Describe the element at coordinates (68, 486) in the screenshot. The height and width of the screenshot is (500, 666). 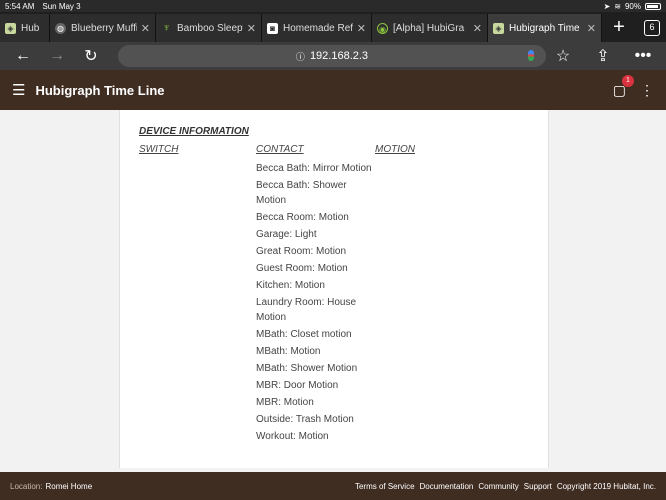
I see `location-value: Romei Home` at that location.